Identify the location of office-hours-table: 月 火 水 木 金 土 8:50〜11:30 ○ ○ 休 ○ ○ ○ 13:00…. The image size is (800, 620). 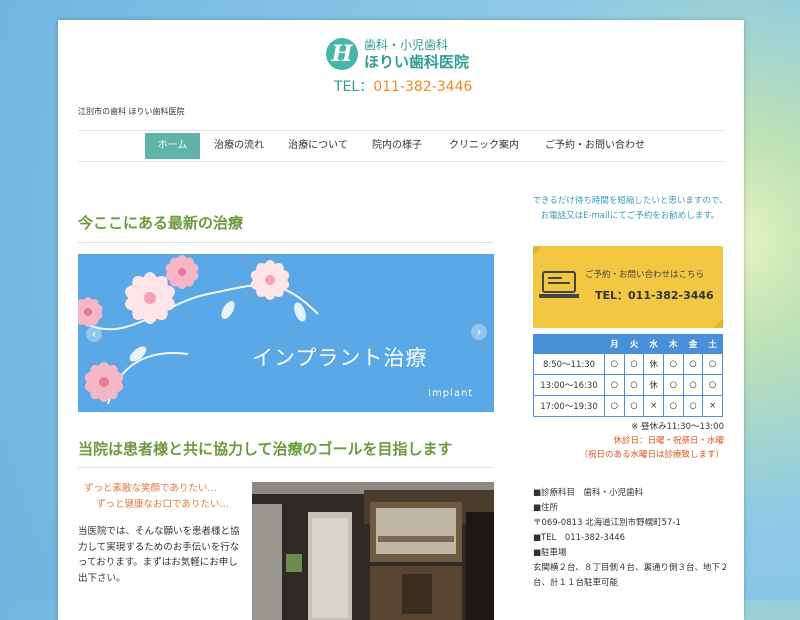
(628, 375).